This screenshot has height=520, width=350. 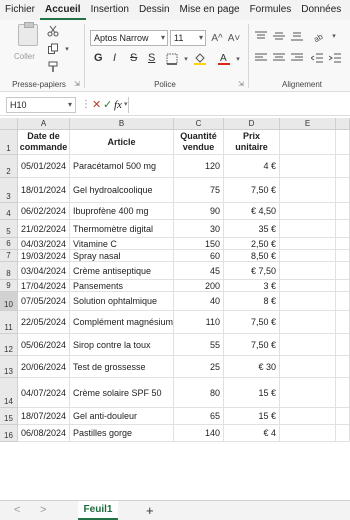 I want to click on row-header: 6, so click(x=9, y=244).